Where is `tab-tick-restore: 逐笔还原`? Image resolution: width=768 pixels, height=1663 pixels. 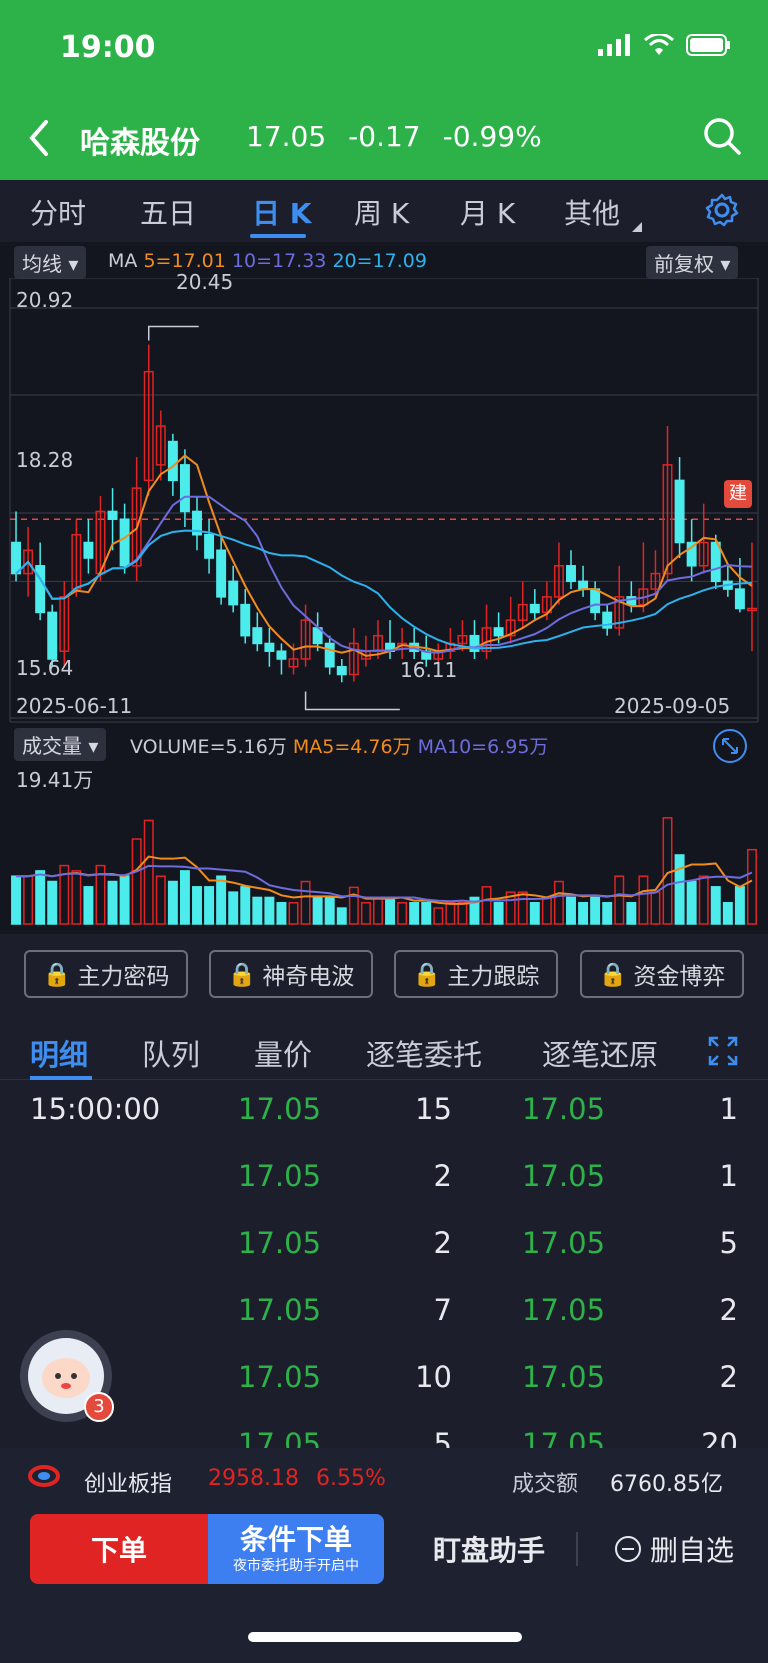 tab-tick-restore: 逐笔还原 is located at coordinates (600, 1053).